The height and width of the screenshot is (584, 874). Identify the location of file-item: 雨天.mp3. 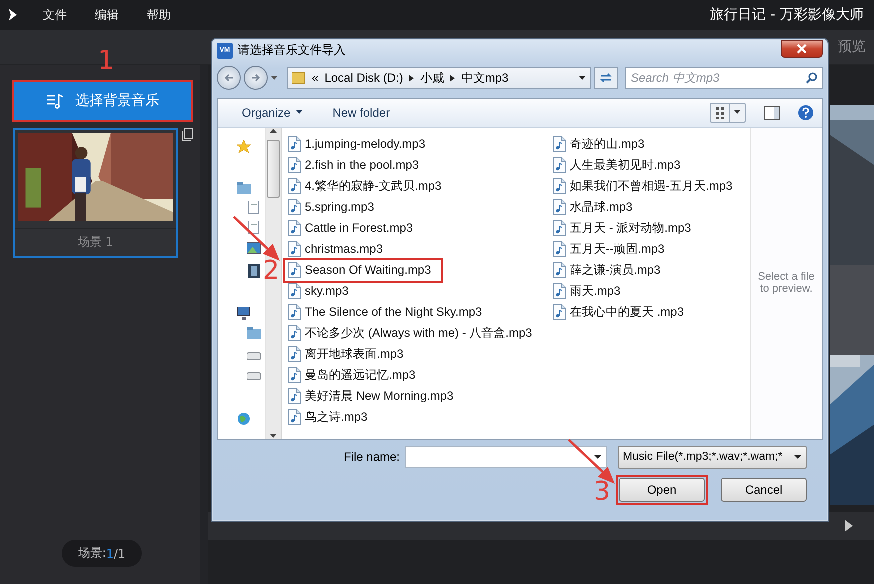
(587, 291).